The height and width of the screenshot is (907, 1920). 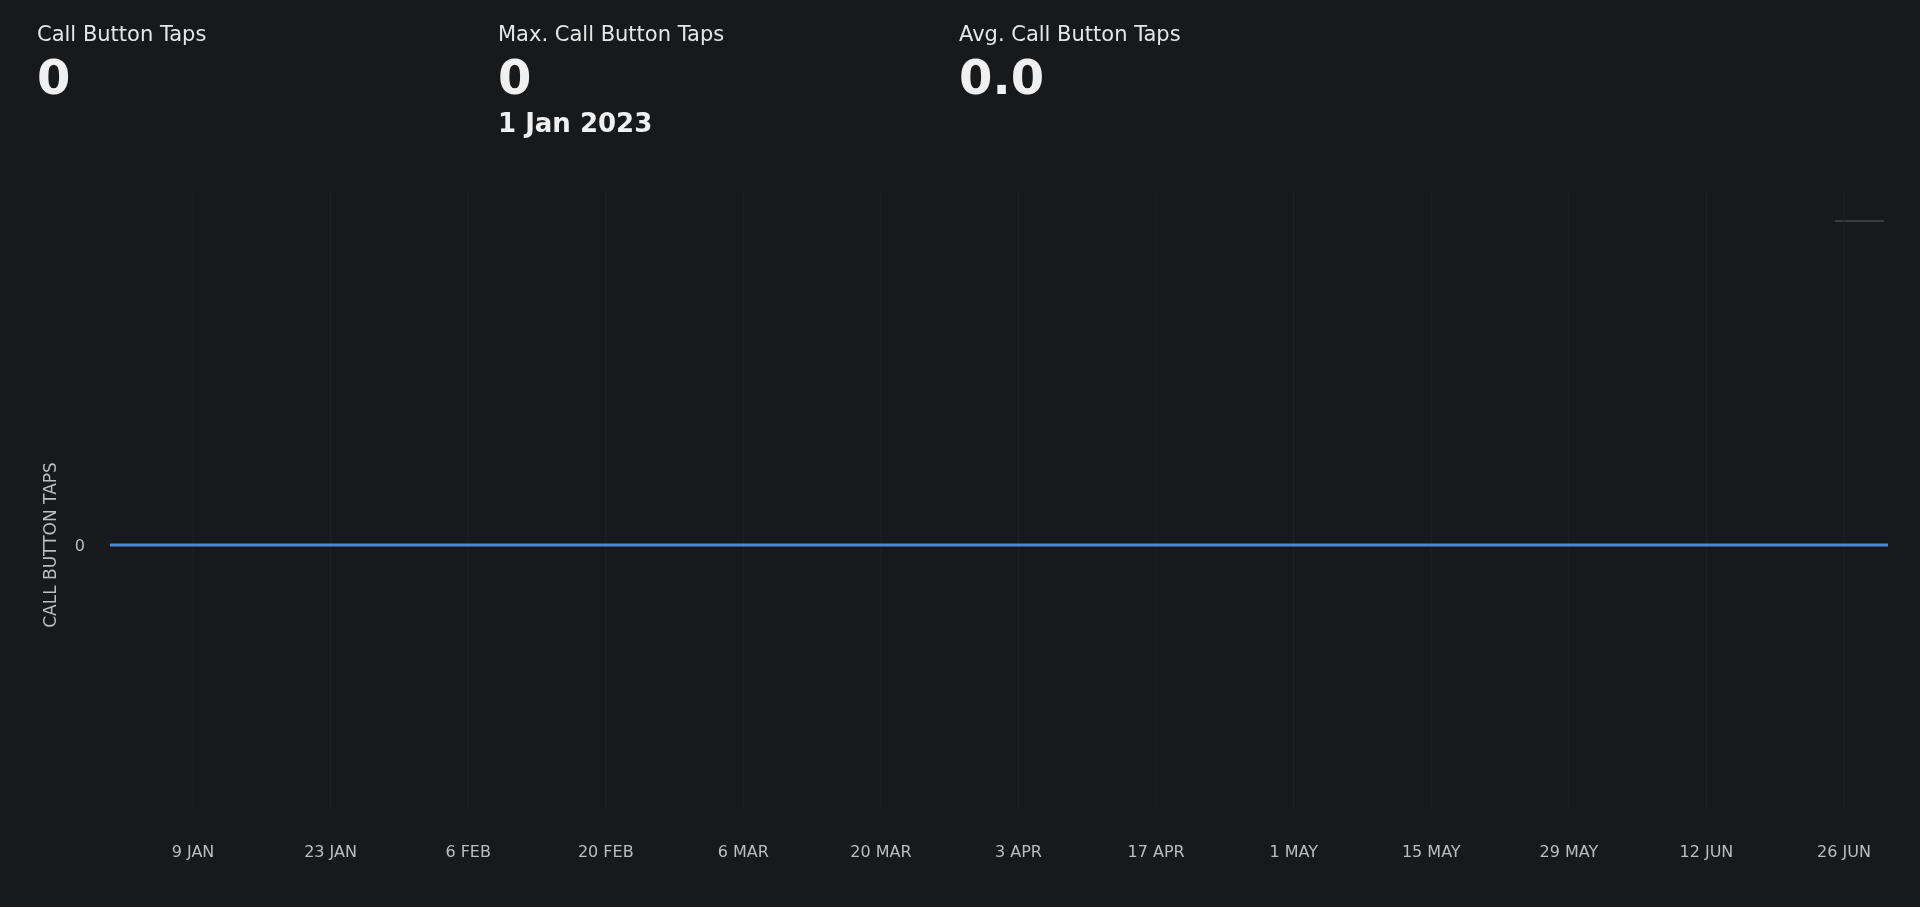 I want to click on stat-label: Avg. Call Button Taps, so click(x=1070, y=34).